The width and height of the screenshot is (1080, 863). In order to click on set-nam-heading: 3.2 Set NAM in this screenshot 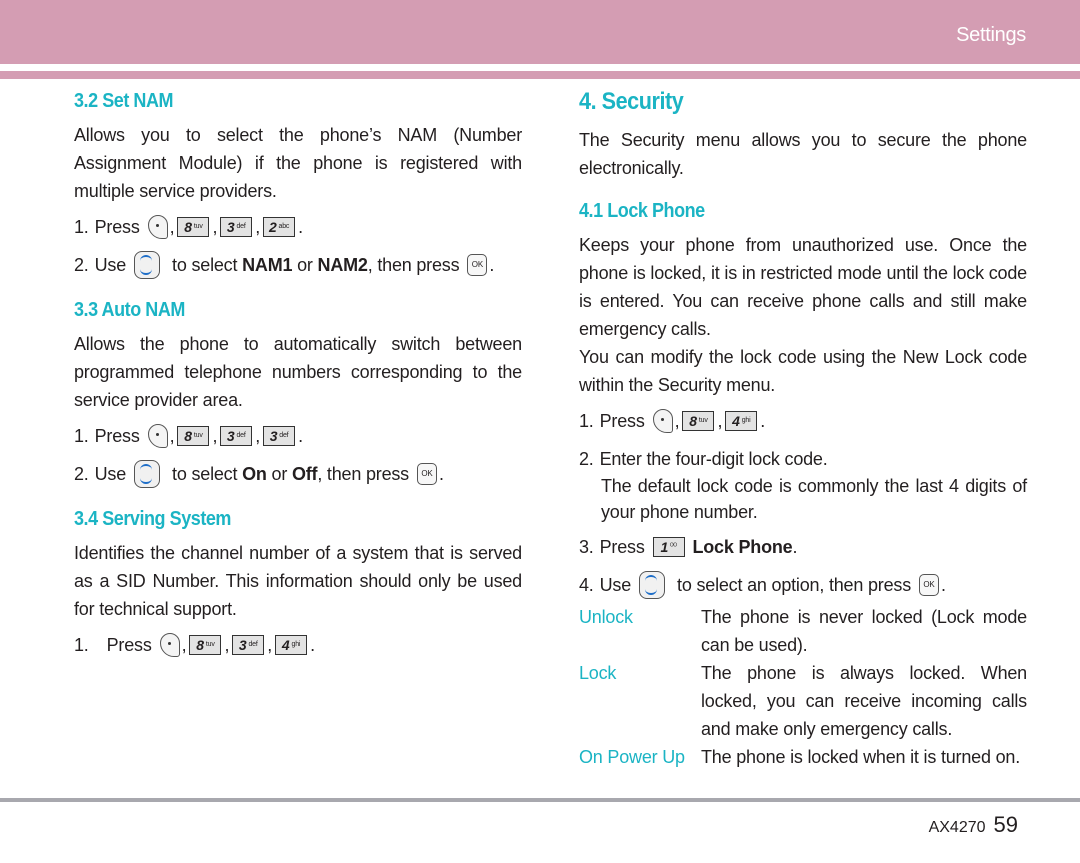, I will do `click(124, 101)`.